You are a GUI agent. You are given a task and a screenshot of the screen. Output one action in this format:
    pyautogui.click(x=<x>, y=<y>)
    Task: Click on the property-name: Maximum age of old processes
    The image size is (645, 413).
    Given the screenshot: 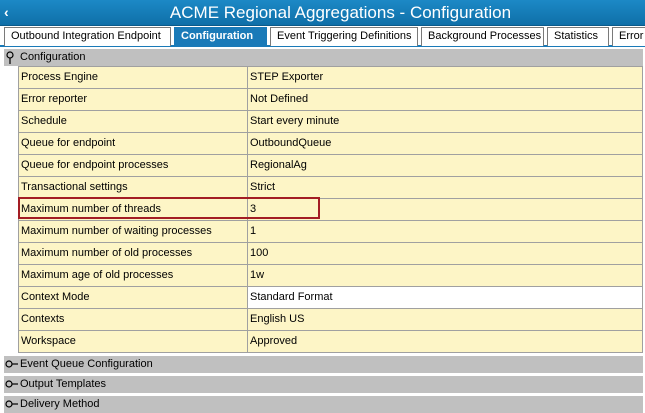 What is the action you would take?
    pyautogui.click(x=133, y=275)
    